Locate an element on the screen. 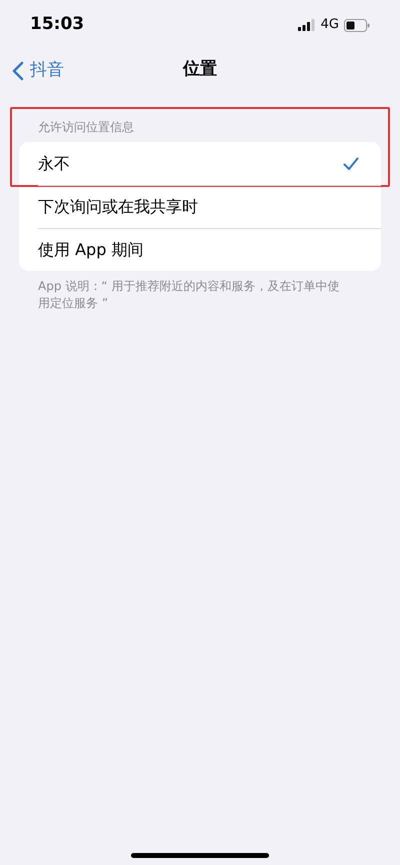 This screenshot has height=865, width=400. section-header: 允许访问位置信息 is located at coordinates (86, 127).